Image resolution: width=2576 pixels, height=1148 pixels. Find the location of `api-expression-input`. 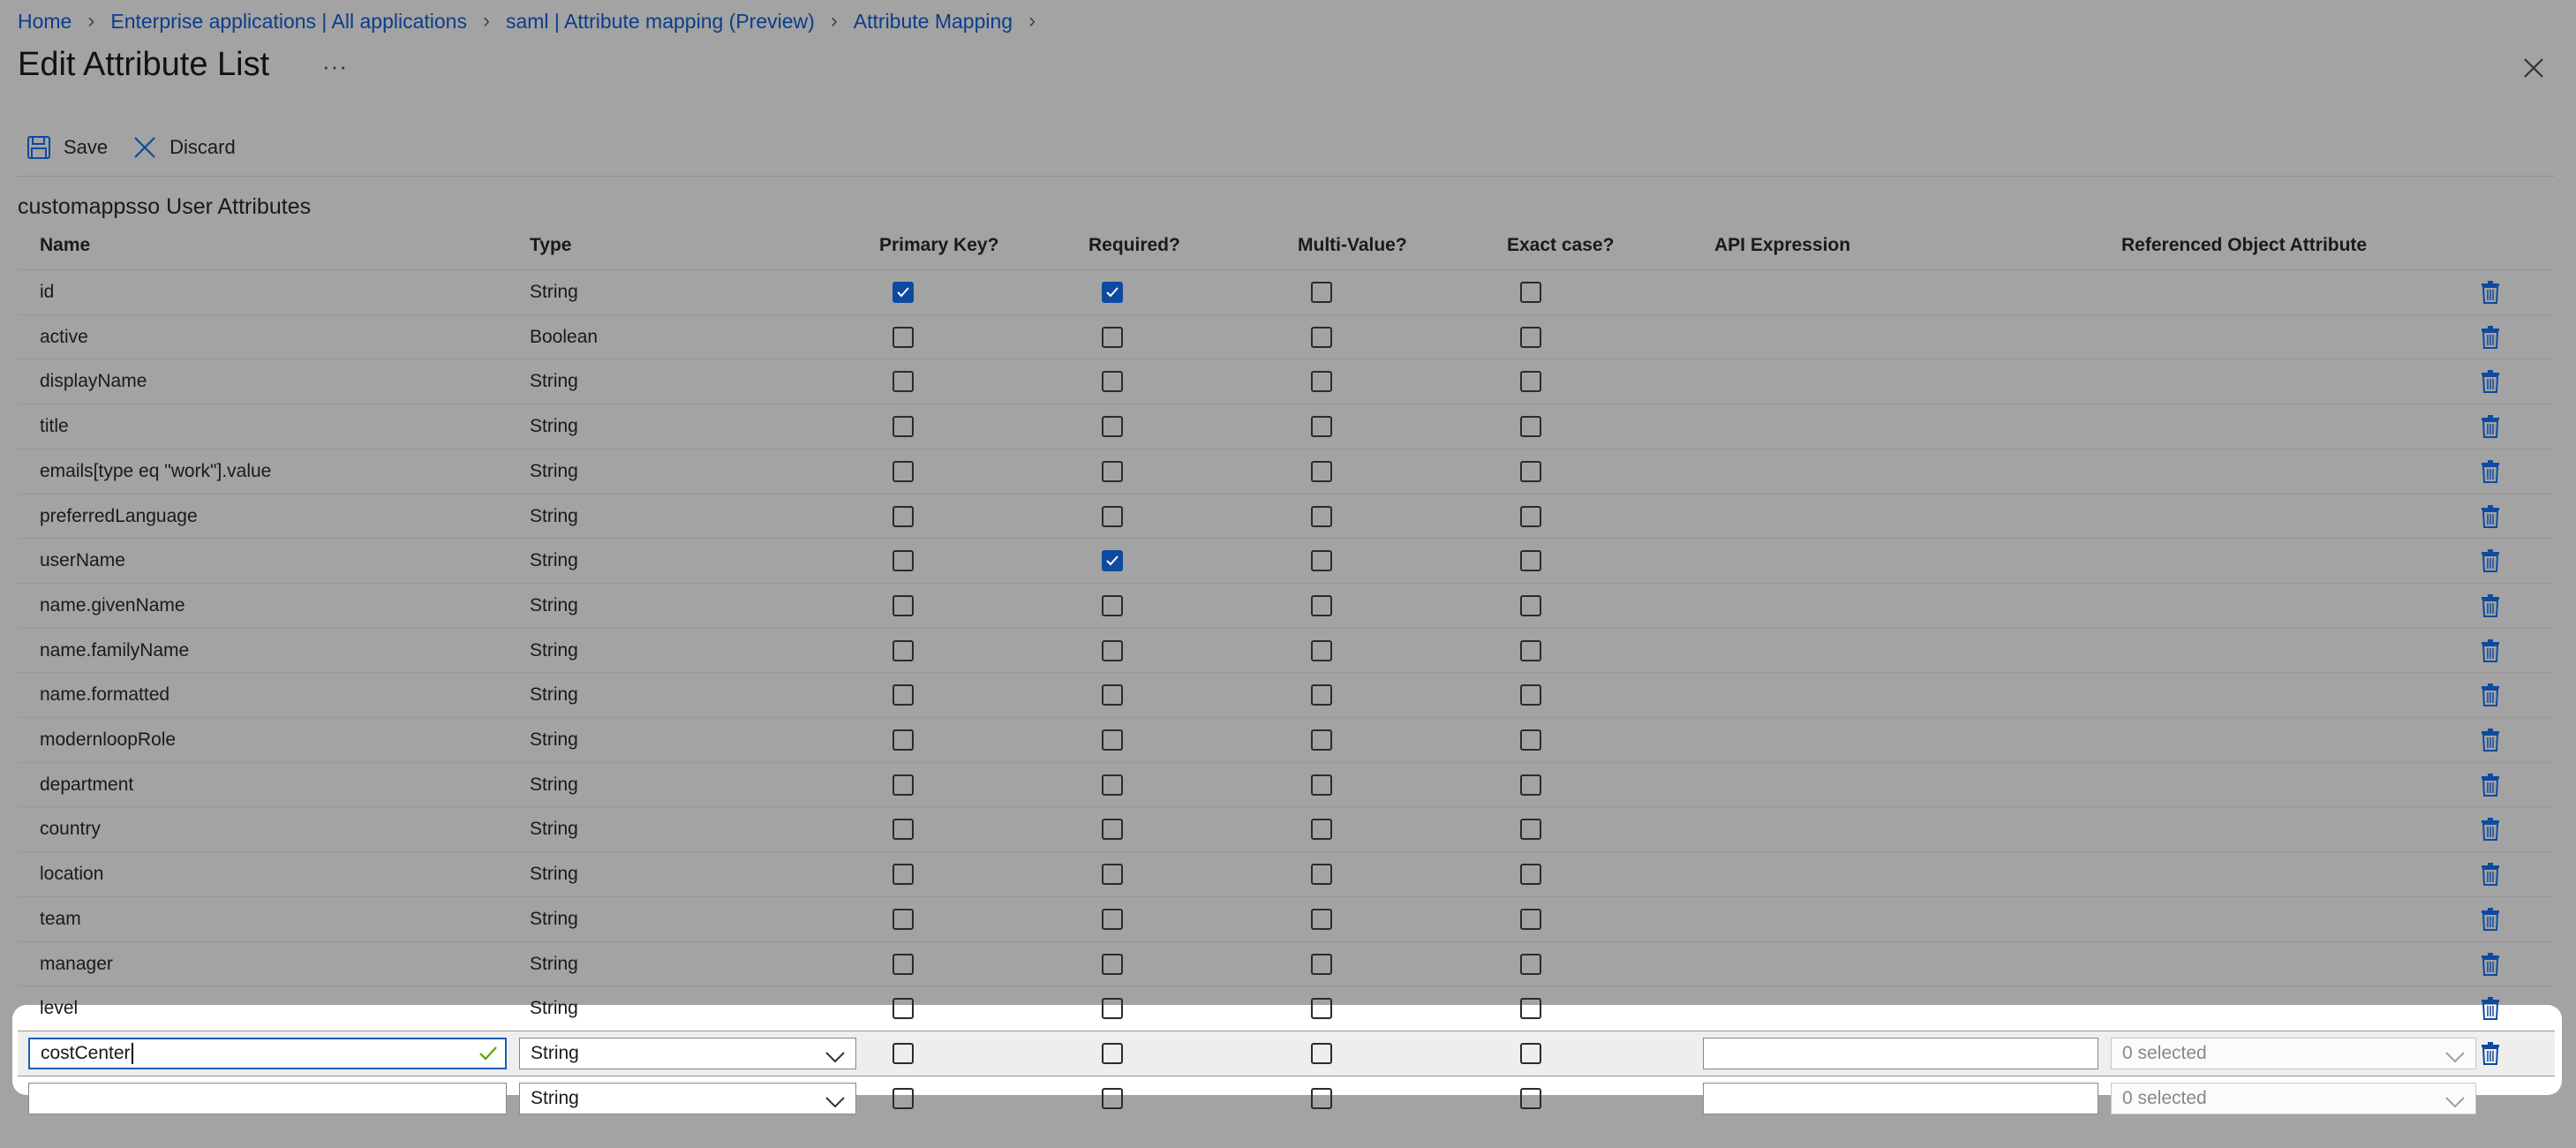

api-expression-input is located at coordinates (1901, 1053).